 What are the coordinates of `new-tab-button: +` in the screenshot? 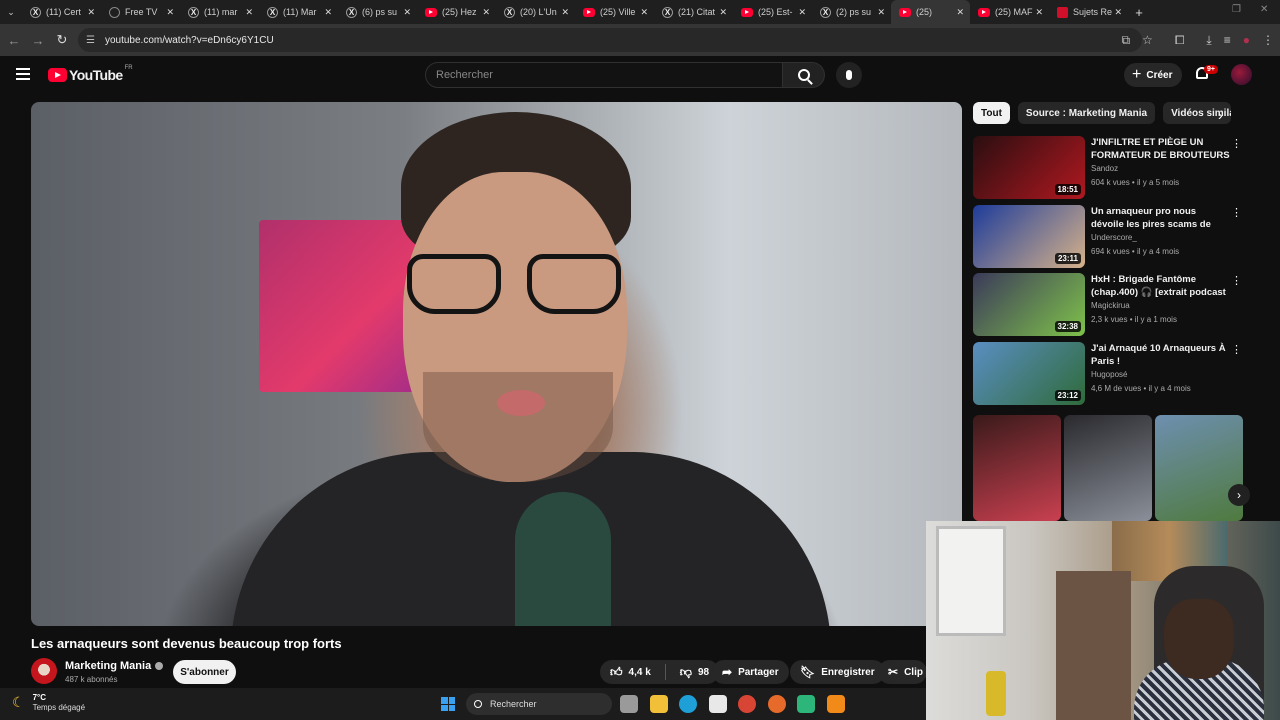 It's located at (1139, 12).